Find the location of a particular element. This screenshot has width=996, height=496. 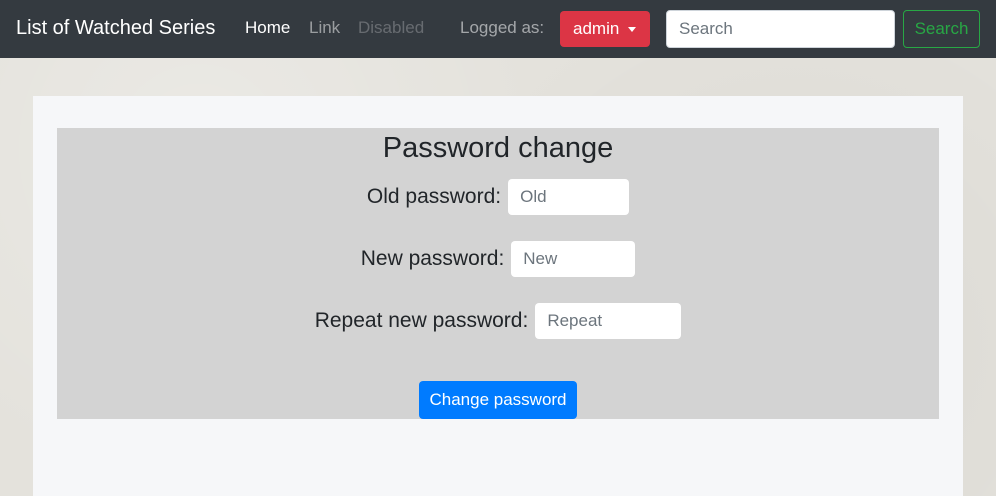

new-password-label: New password: is located at coordinates (432, 258).